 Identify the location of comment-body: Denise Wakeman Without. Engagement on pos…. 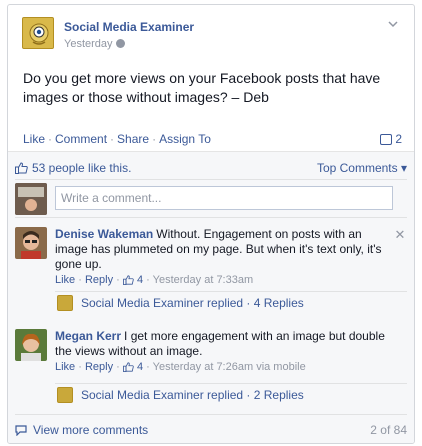
(221, 257).